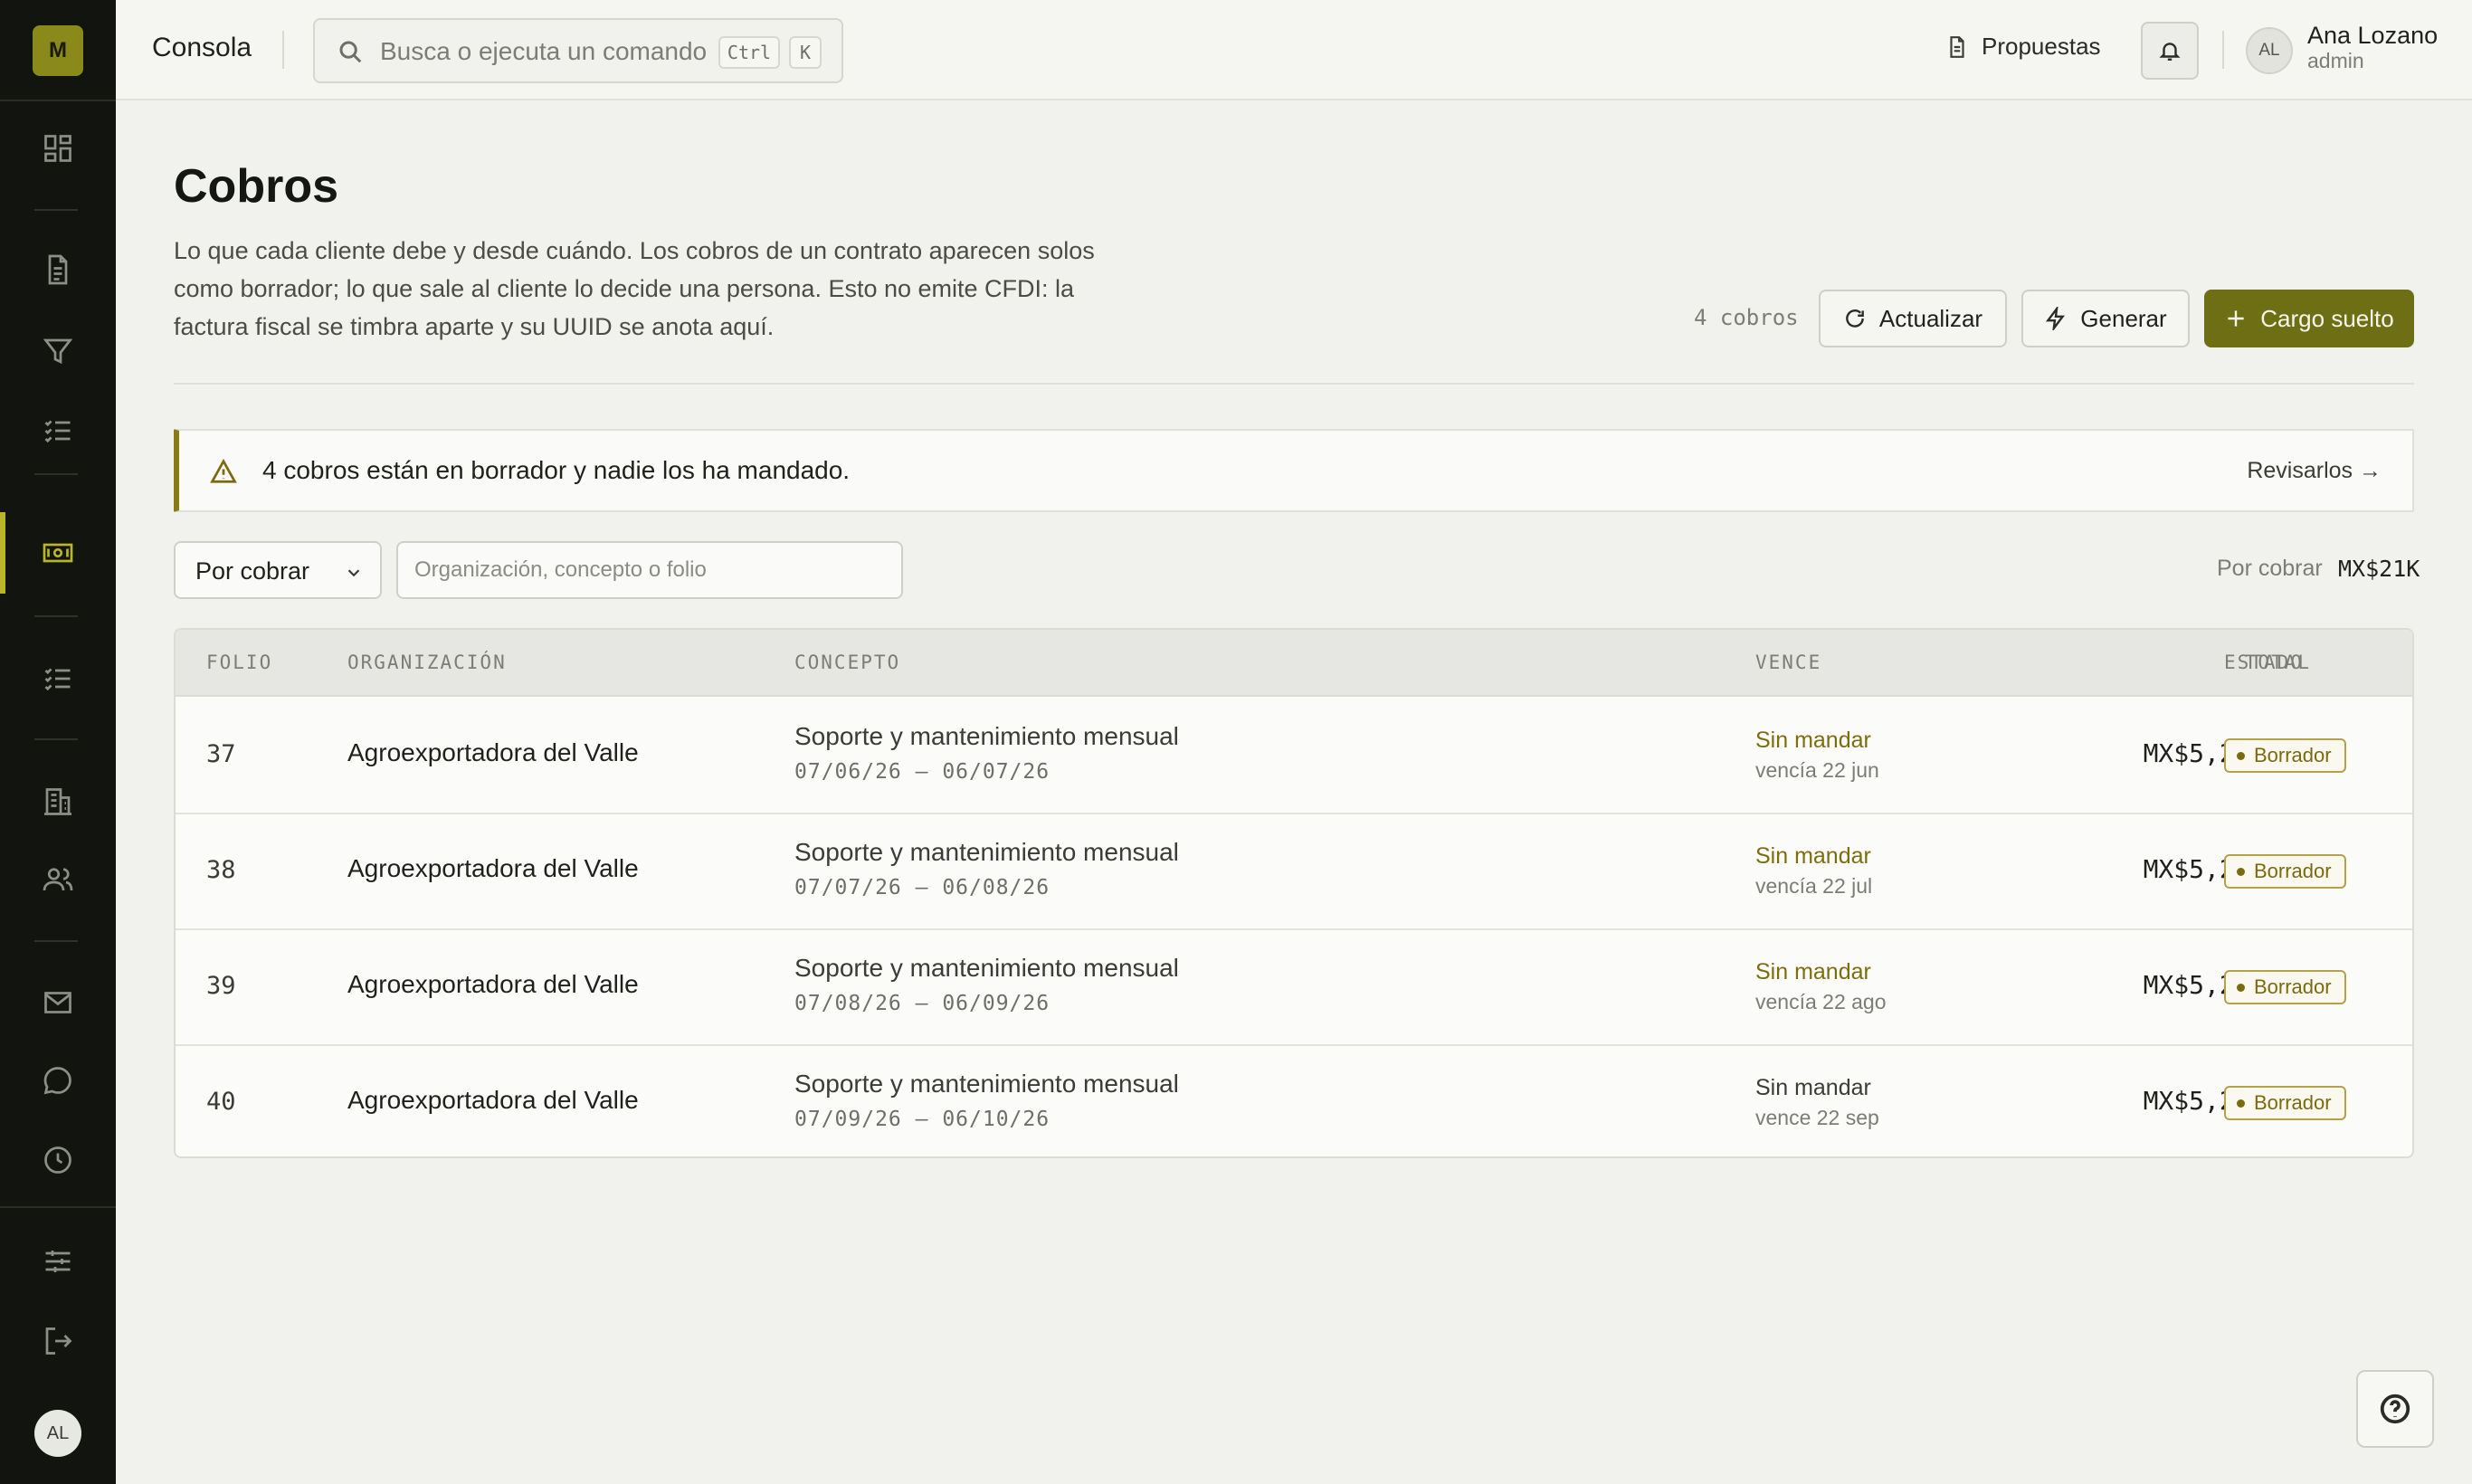 The image size is (2472, 1484). Describe the element at coordinates (58, 678) in the screenshot. I see `tasks-icon` at that location.